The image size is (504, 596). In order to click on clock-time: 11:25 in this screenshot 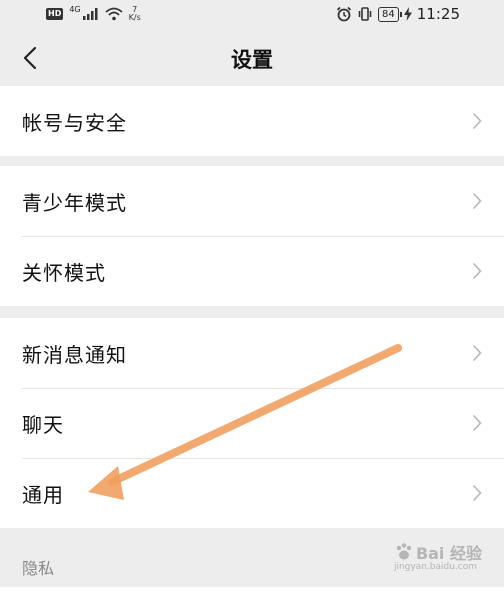, I will do `click(438, 14)`.